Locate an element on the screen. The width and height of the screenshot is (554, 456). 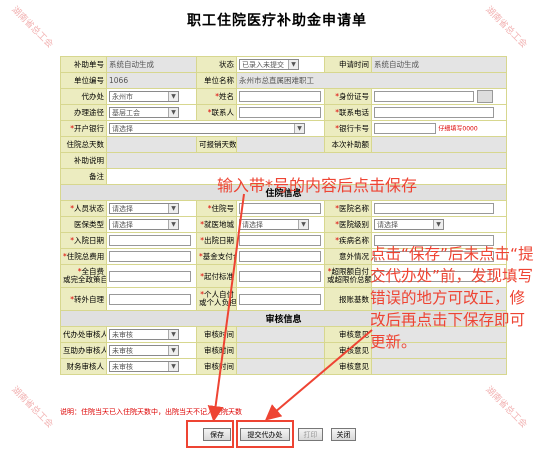
personal-pay-input is located at coordinates (280, 299).